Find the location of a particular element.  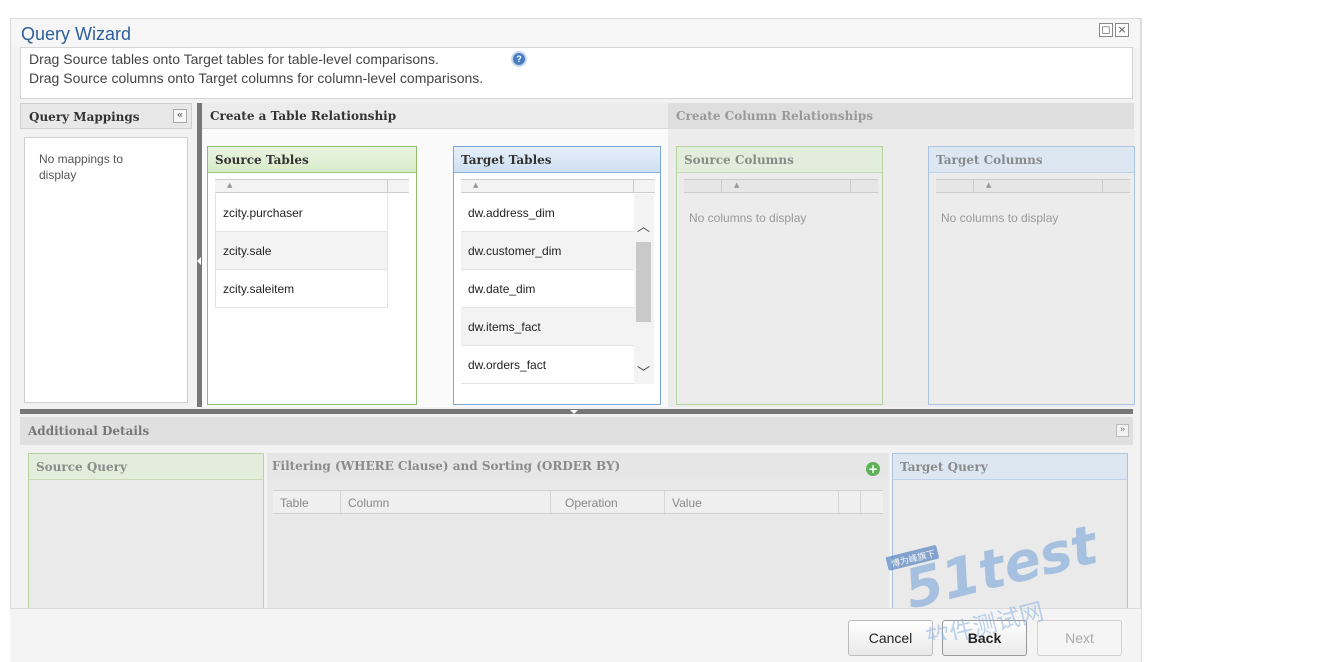

source-columns-column-header: ▲ is located at coordinates (781, 186).